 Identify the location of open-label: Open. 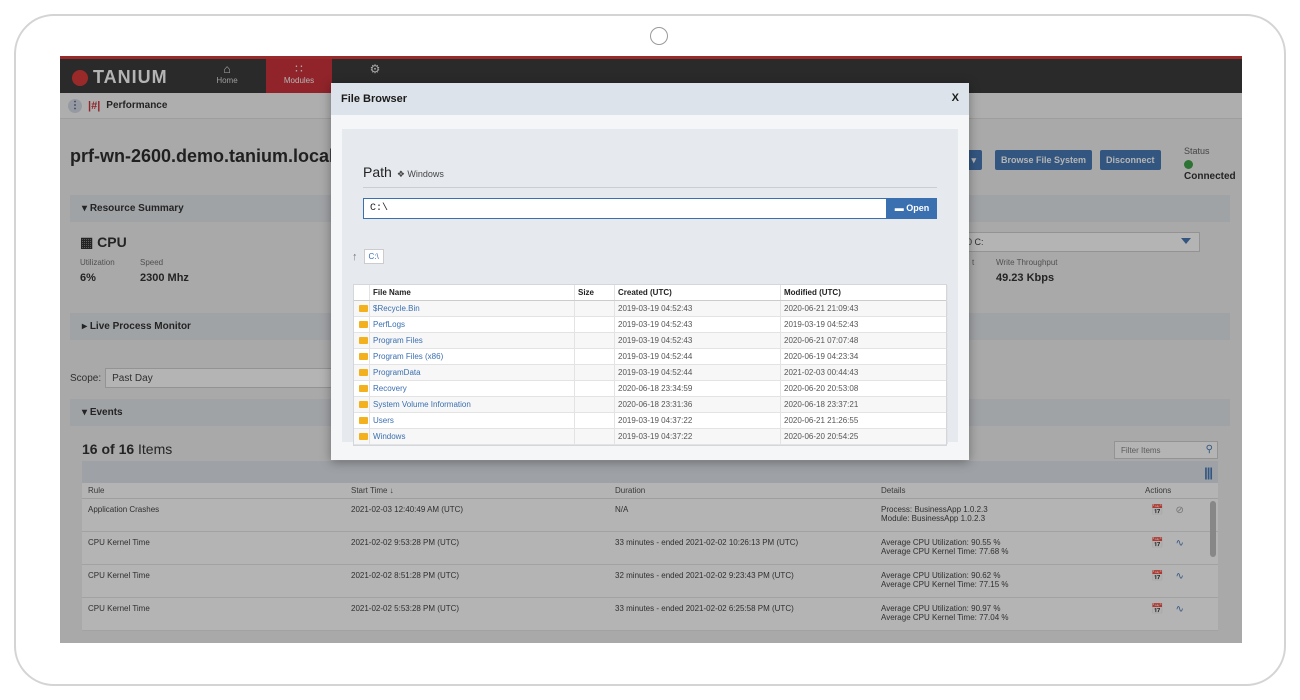
(918, 208).